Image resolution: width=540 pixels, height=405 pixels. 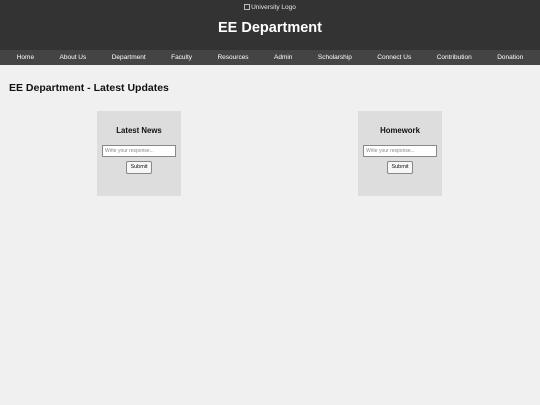 I want to click on nav-item-home: Home, so click(x=25, y=57).